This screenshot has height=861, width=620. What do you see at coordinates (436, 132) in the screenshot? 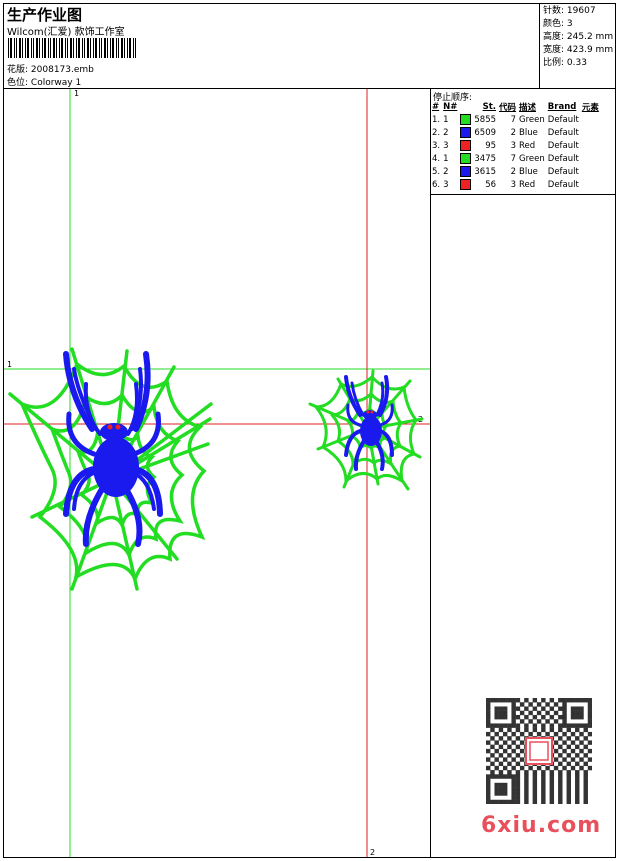
I see `row-index: 2.` at bounding box center [436, 132].